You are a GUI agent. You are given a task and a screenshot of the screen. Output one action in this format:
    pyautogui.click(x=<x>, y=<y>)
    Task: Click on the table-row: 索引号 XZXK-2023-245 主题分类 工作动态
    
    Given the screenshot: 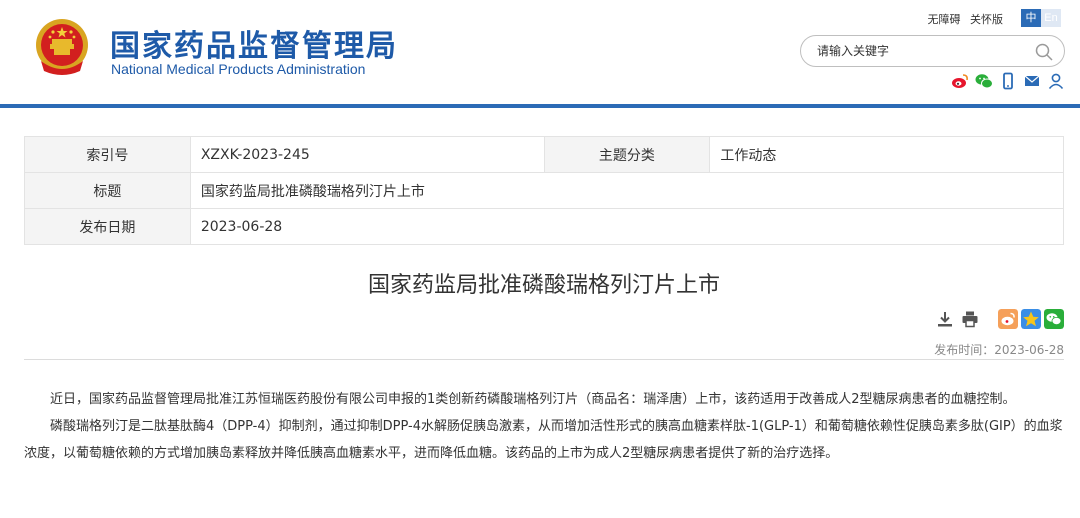 What is the action you would take?
    pyautogui.click(x=544, y=154)
    